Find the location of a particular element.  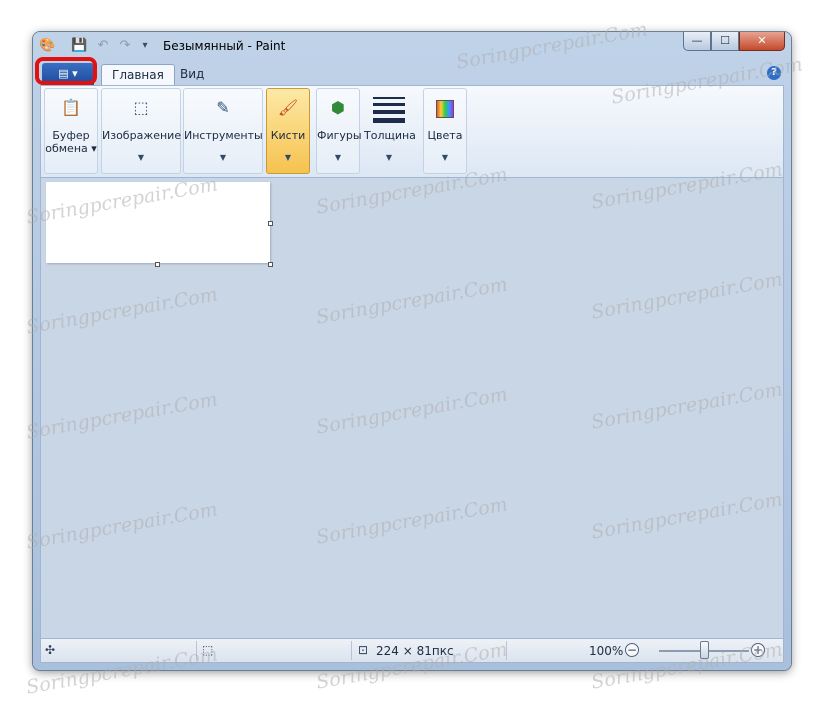

shapes-label: Фигуры is located at coordinates (339, 135).